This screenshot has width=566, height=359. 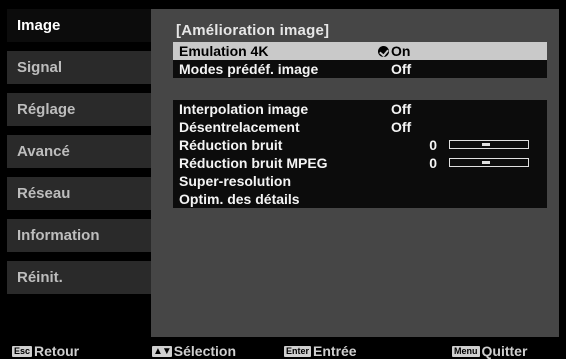 What do you see at coordinates (383, 51) in the screenshot?
I see `check-icon` at bounding box center [383, 51].